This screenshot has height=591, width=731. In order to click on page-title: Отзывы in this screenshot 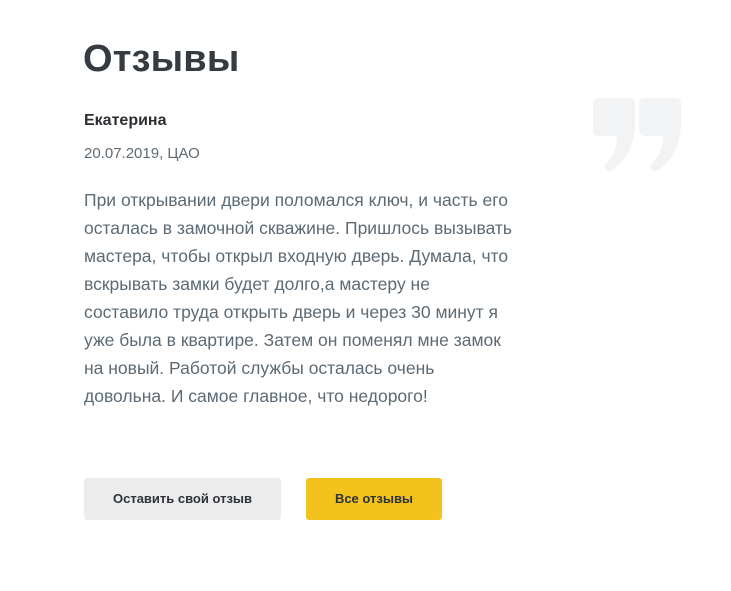, I will do `click(161, 59)`.